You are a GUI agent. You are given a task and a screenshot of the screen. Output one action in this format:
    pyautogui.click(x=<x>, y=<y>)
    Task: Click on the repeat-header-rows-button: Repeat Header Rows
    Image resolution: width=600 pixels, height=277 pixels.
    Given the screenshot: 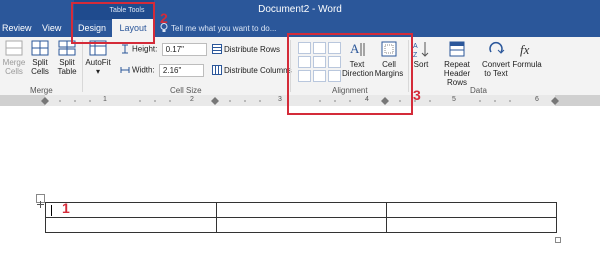 What is the action you would take?
    pyautogui.click(x=457, y=63)
    